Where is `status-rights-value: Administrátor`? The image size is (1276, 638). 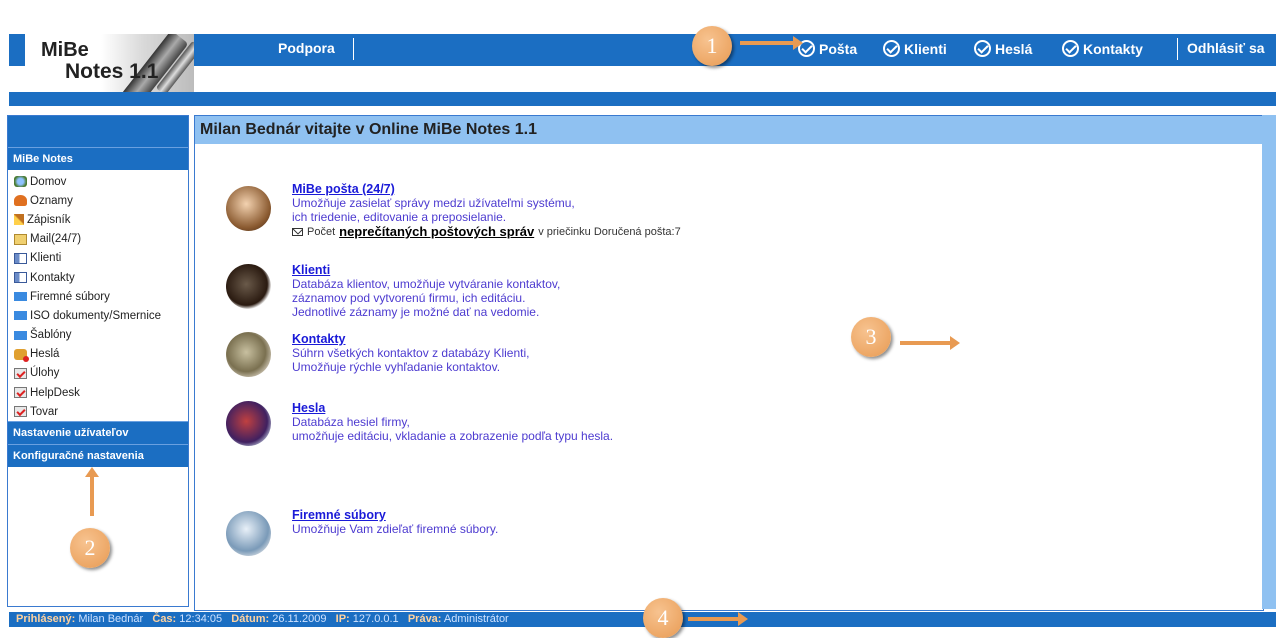 status-rights-value: Administrátor is located at coordinates (476, 619).